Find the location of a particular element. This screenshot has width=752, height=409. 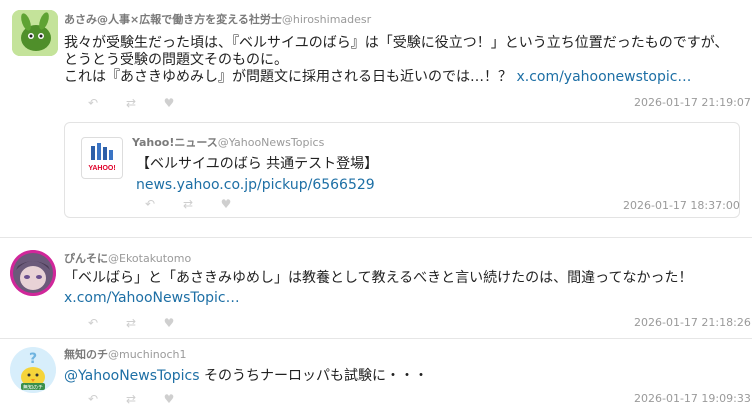

anime-character-avatar is located at coordinates (33, 273).